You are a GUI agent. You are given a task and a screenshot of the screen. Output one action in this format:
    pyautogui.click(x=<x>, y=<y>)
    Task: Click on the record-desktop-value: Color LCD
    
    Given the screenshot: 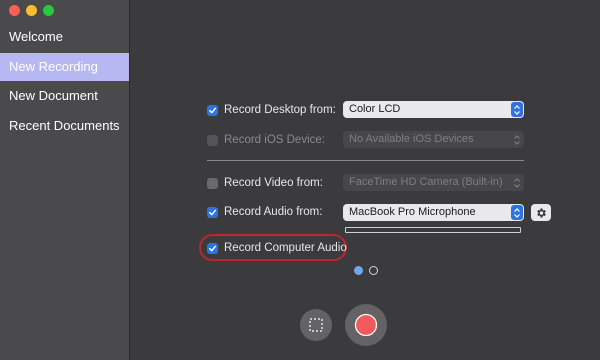 What is the action you would take?
    pyautogui.click(x=375, y=109)
    